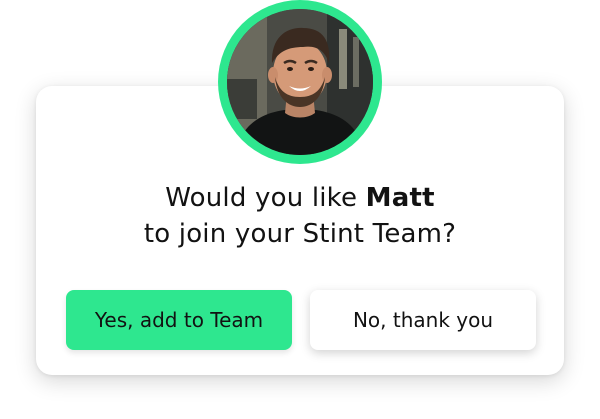 The width and height of the screenshot is (600, 419). What do you see at coordinates (265, 198) in the screenshot?
I see `question-prefix: Would you like` at bounding box center [265, 198].